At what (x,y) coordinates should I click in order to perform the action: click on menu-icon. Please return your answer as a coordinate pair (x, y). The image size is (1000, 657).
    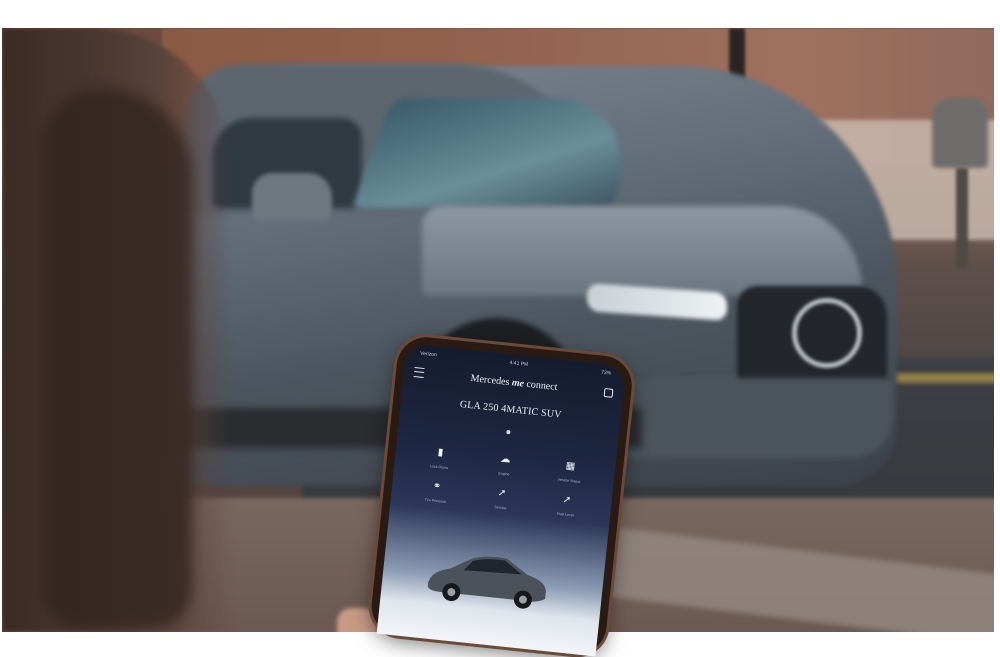
    Looking at the image, I should click on (419, 373).